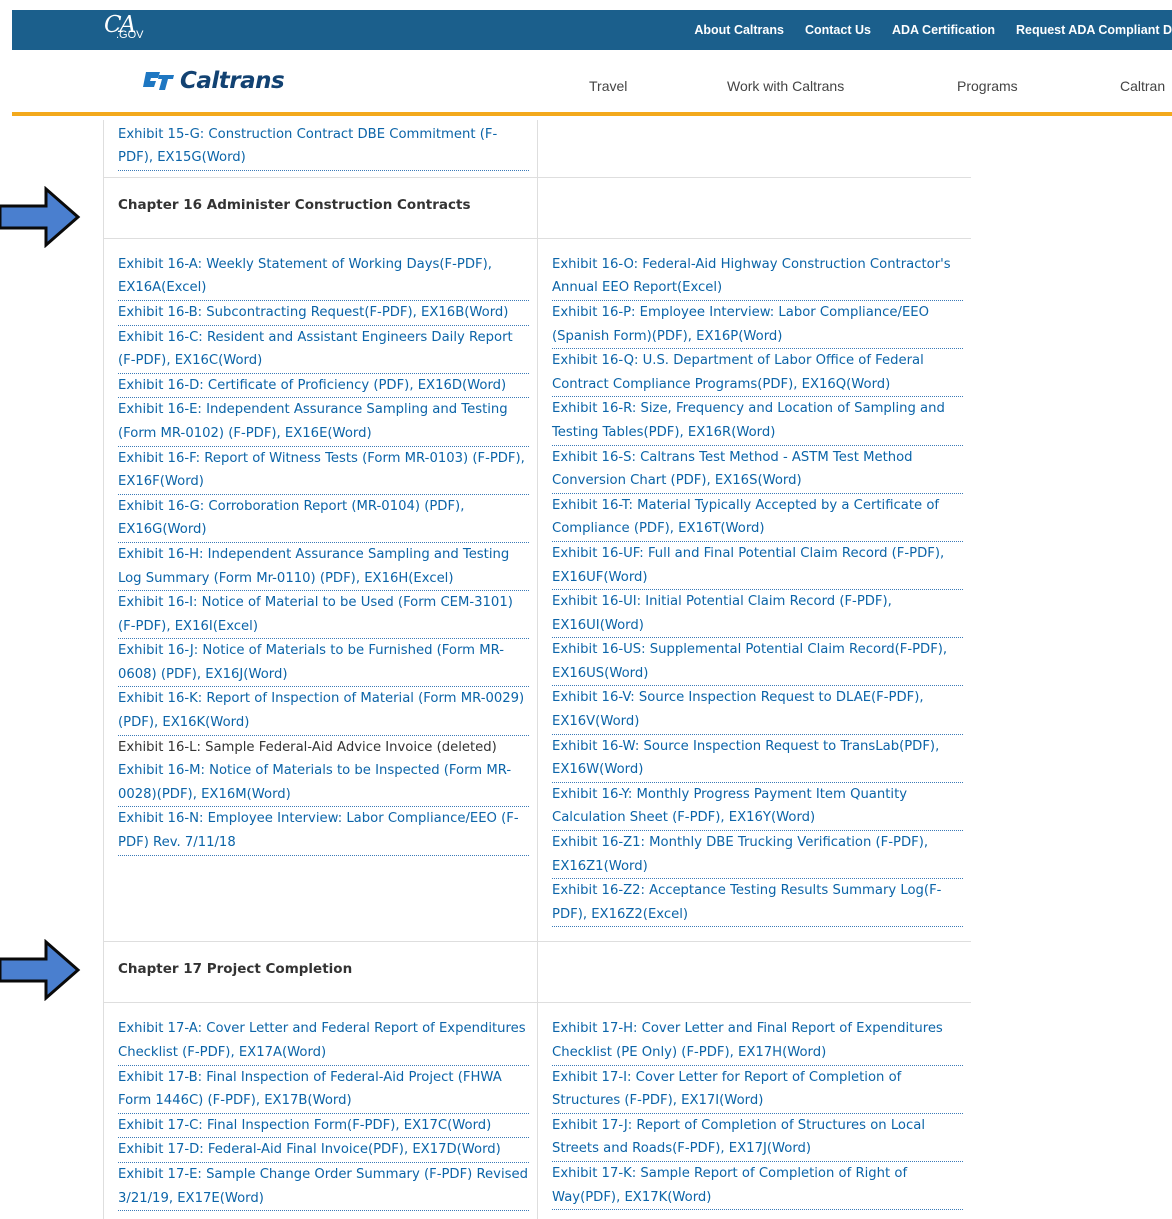 The image size is (1172, 1219). What do you see at coordinates (785, 86) in the screenshot?
I see `nav-item-work-with-caltrans: Work with Caltrans` at bounding box center [785, 86].